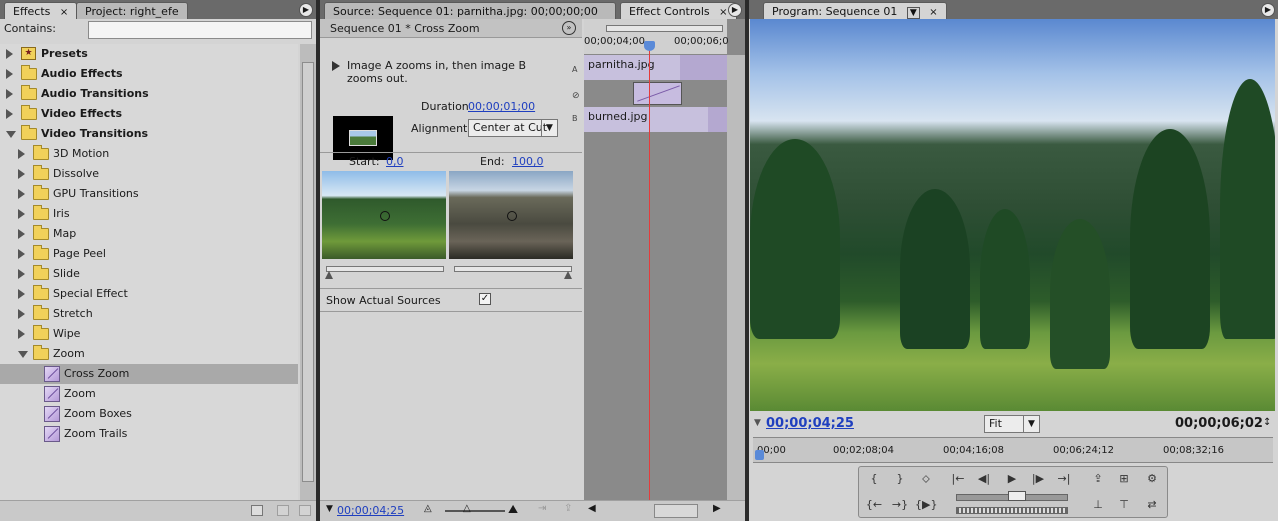 The width and height of the screenshot is (1278, 521). Describe the element at coordinates (513, 269) in the screenshot. I see `end-slider` at that location.